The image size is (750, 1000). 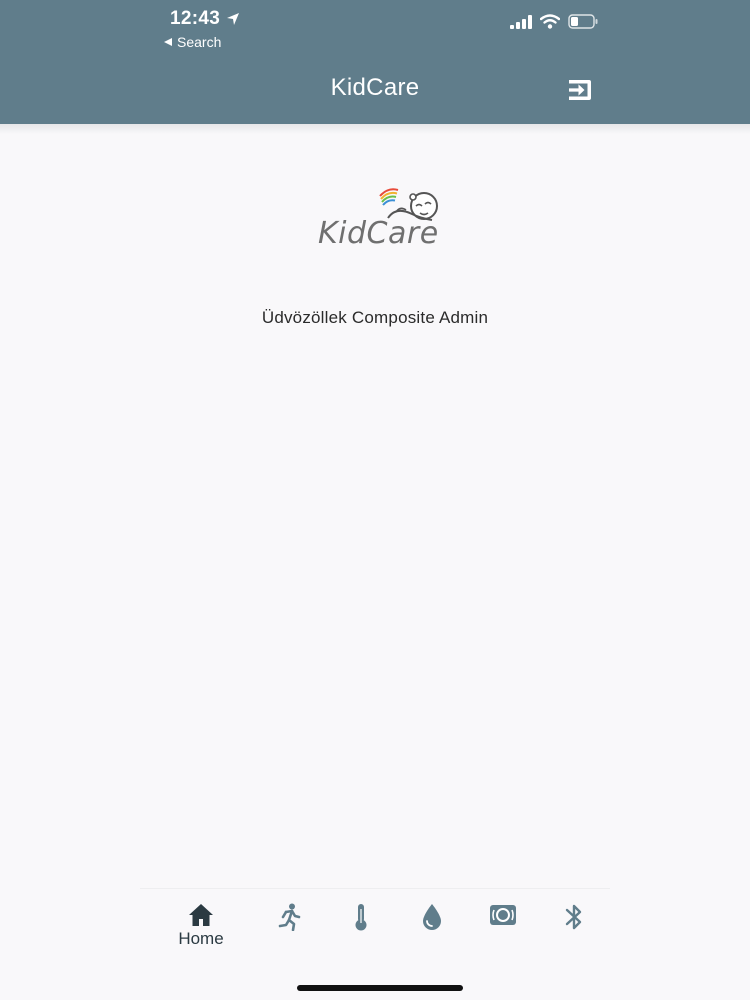 I want to click on app-title: KidCare, so click(x=375, y=87).